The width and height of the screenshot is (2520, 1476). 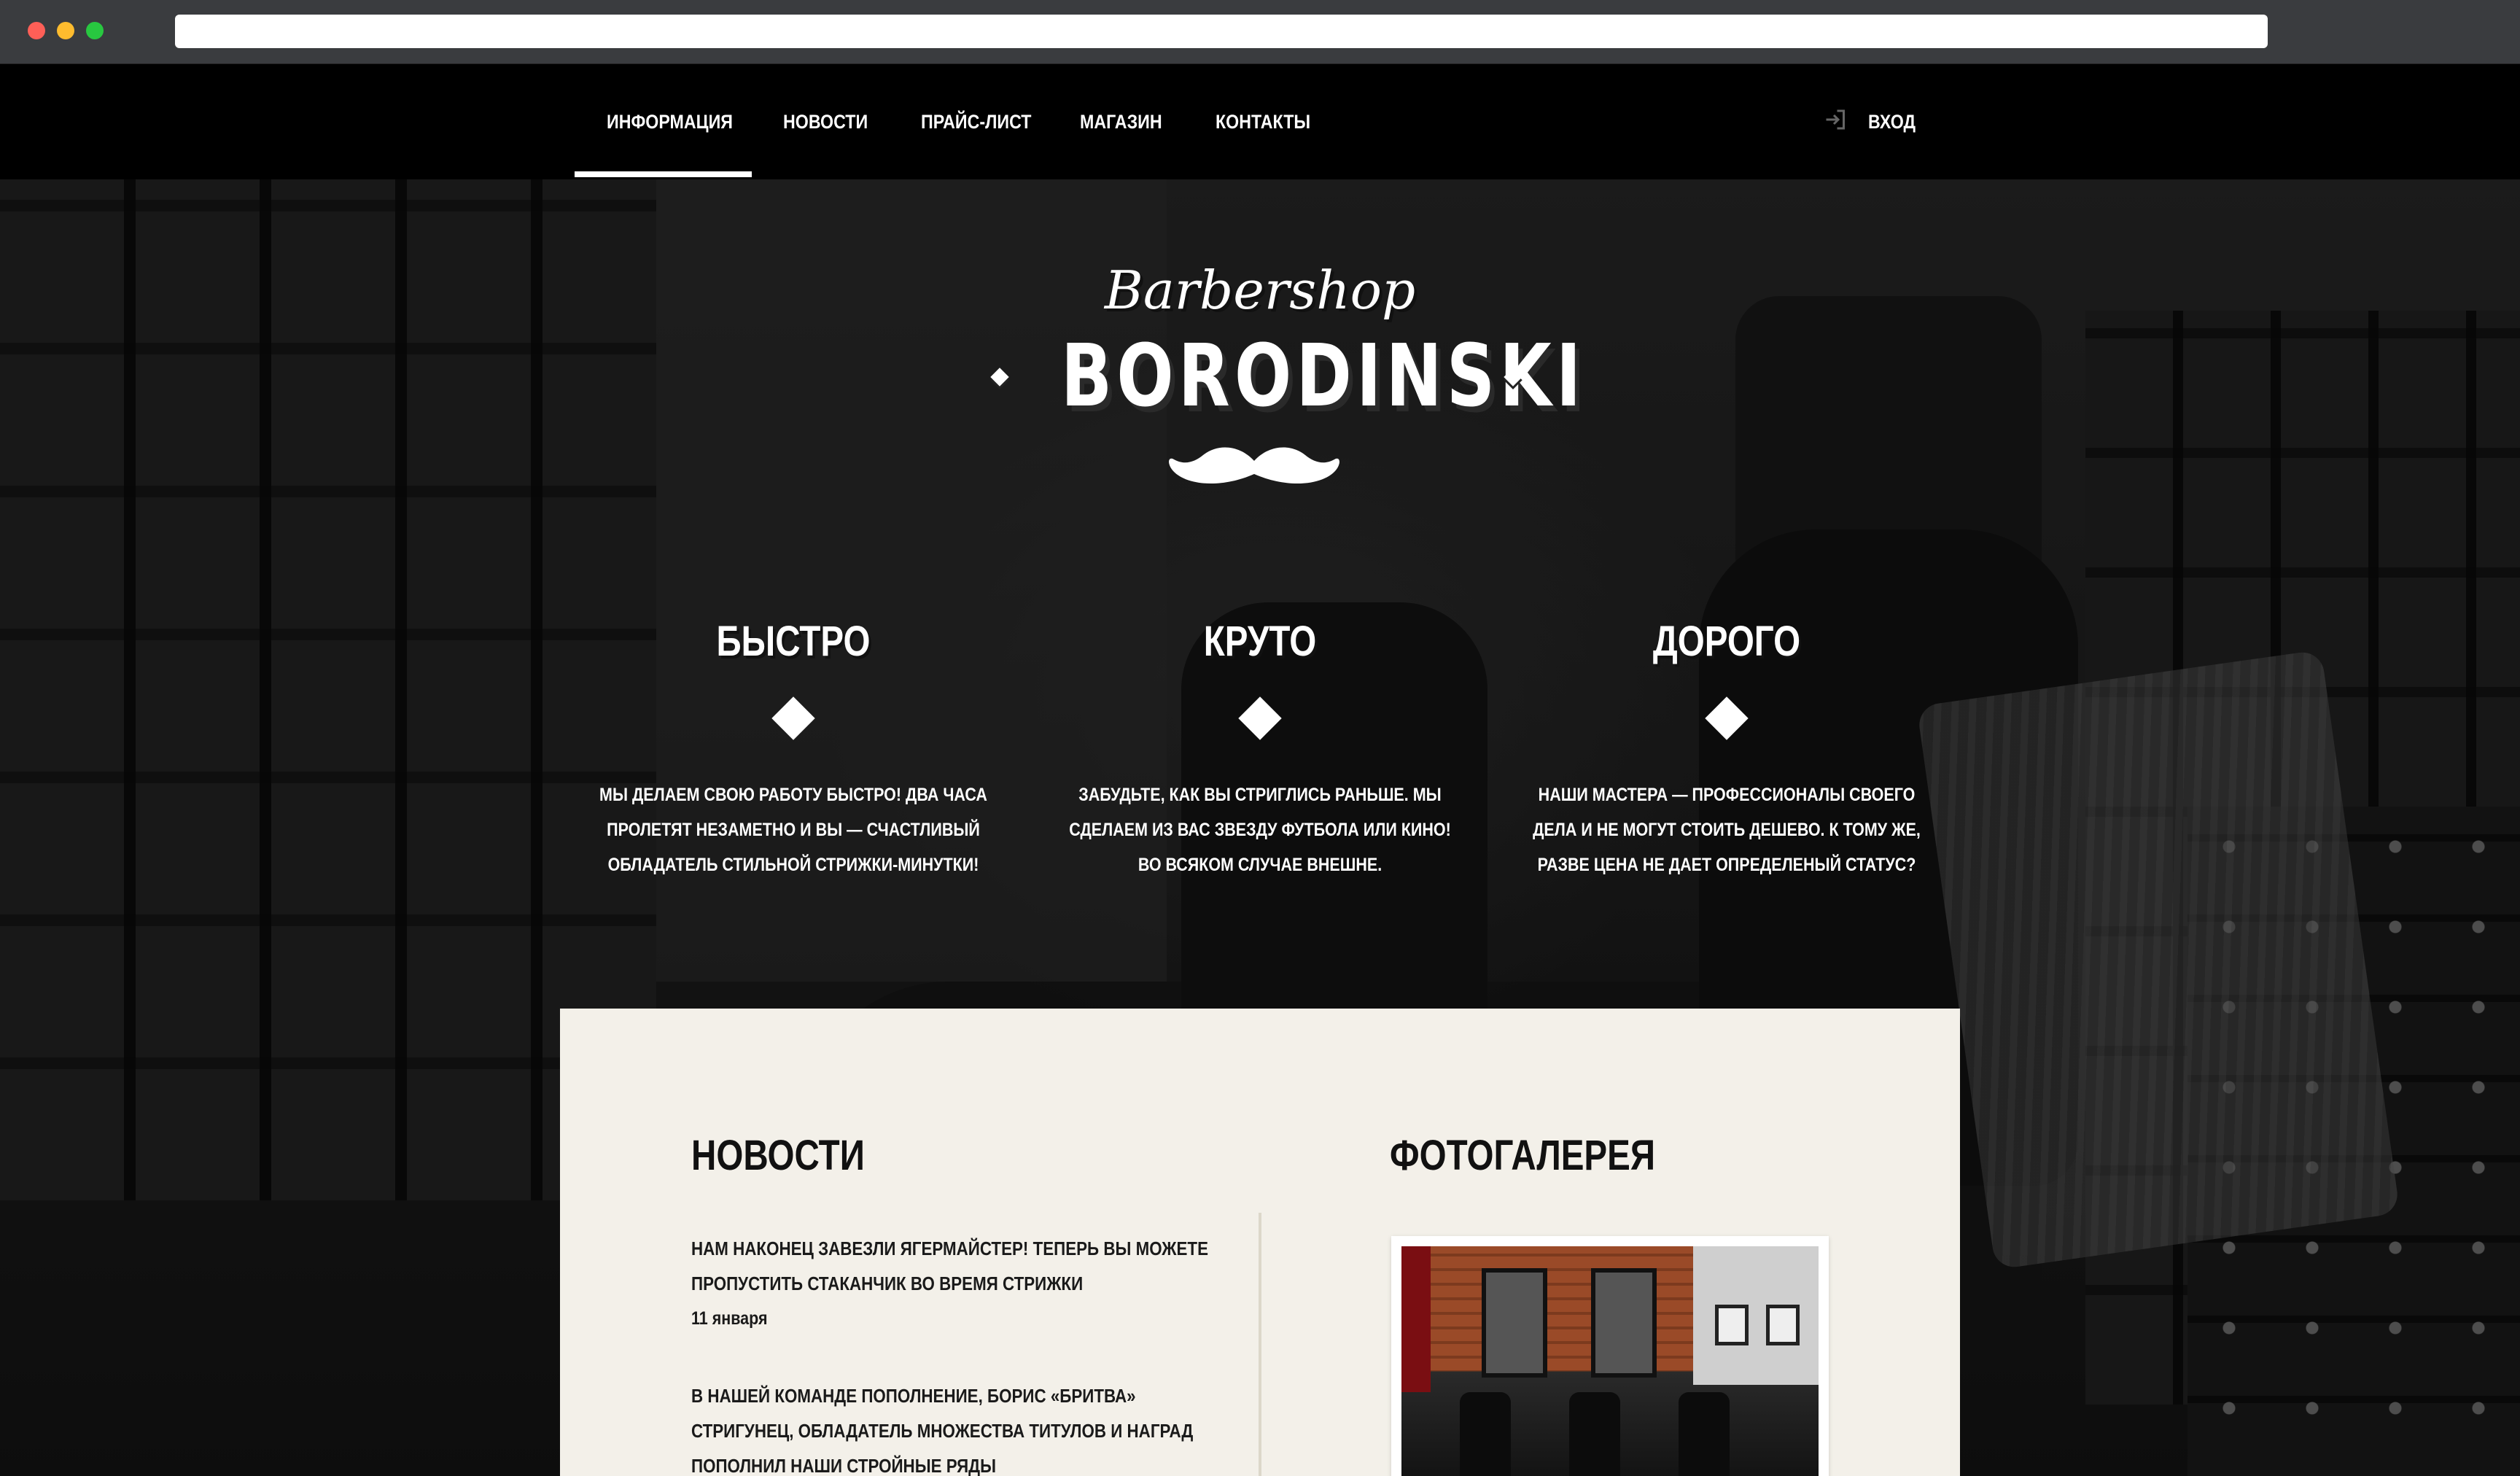 What do you see at coordinates (825, 121) in the screenshot?
I see `nav-item-news: НОВОСТИ` at bounding box center [825, 121].